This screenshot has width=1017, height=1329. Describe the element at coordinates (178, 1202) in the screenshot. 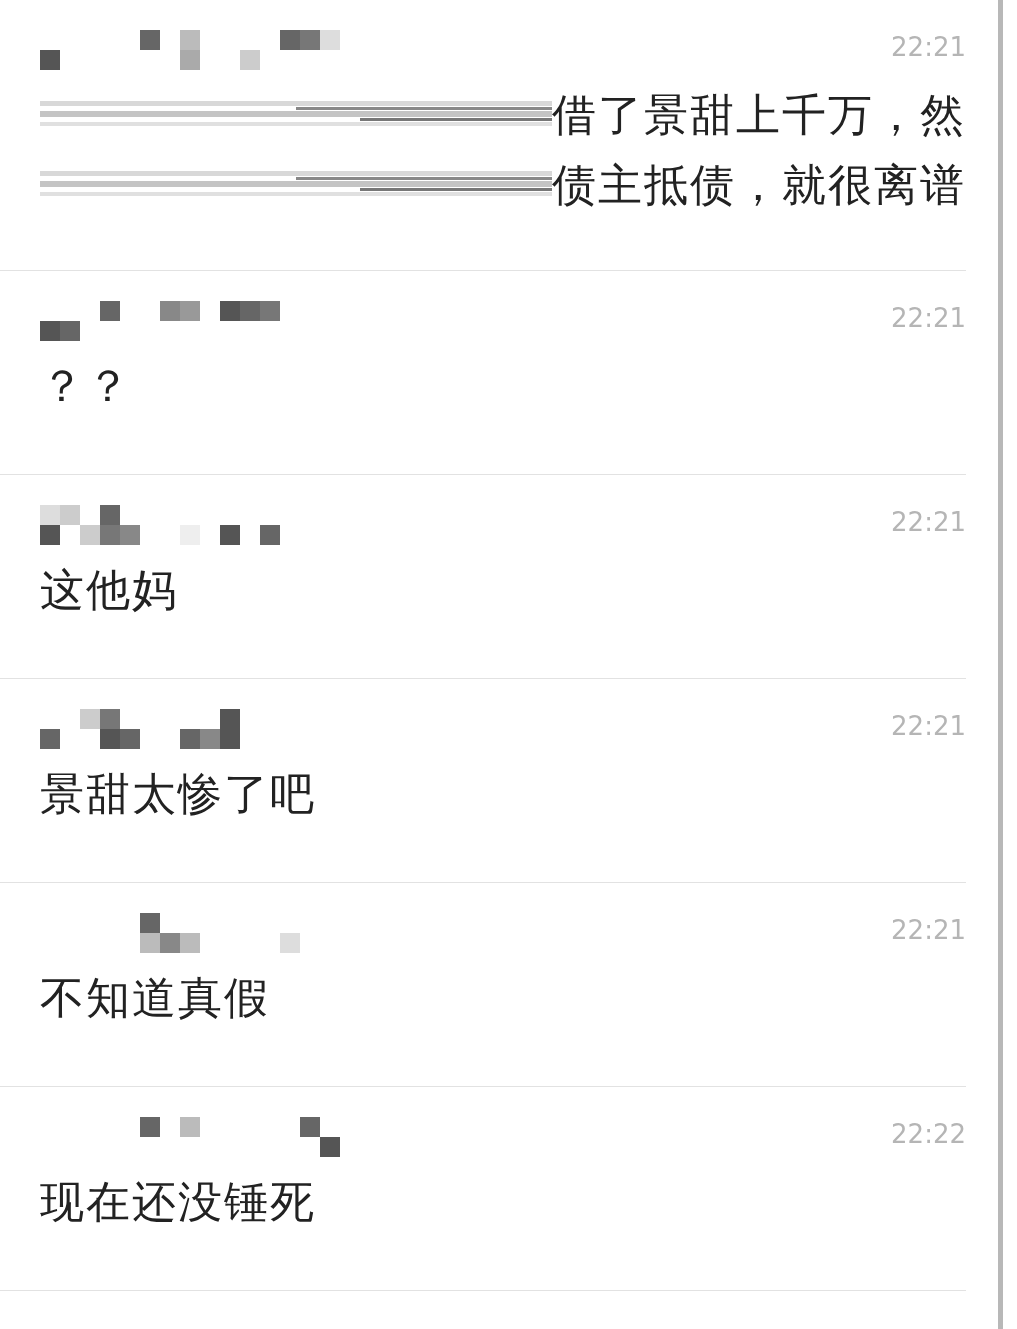

I see `message-text: 现在还没锤死` at that location.